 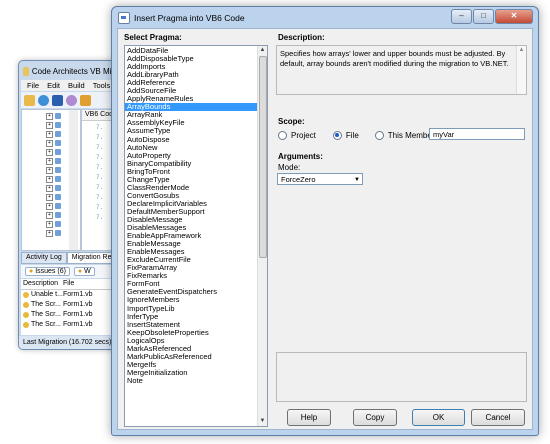 What do you see at coordinates (191, 188) in the screenshot?
I see `pragma-item: ClassRenderMode` at bounding box center [191, 188].